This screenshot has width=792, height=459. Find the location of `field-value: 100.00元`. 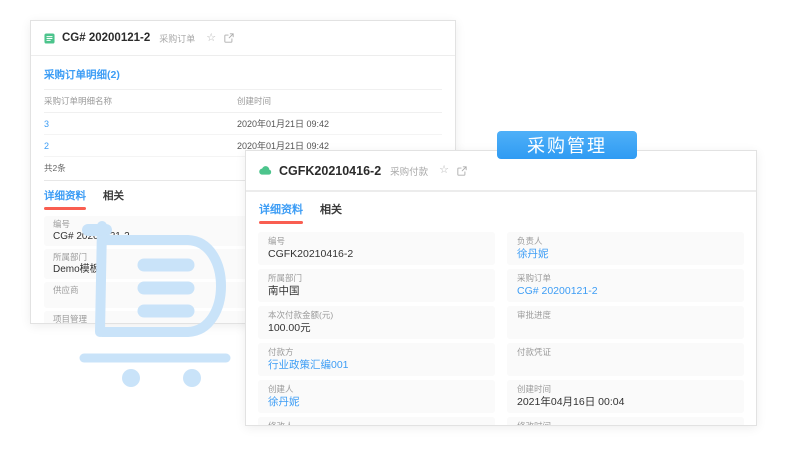

field-value: 100.00元 is located at coordinates (289, 327).